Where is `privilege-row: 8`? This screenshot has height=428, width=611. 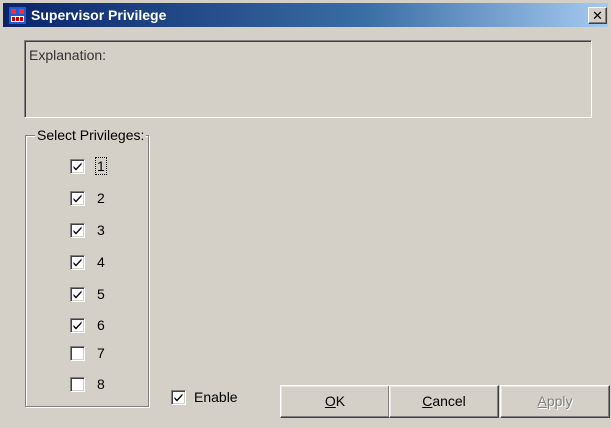
privilege-row: 8 is located at coordinates (87, 384).